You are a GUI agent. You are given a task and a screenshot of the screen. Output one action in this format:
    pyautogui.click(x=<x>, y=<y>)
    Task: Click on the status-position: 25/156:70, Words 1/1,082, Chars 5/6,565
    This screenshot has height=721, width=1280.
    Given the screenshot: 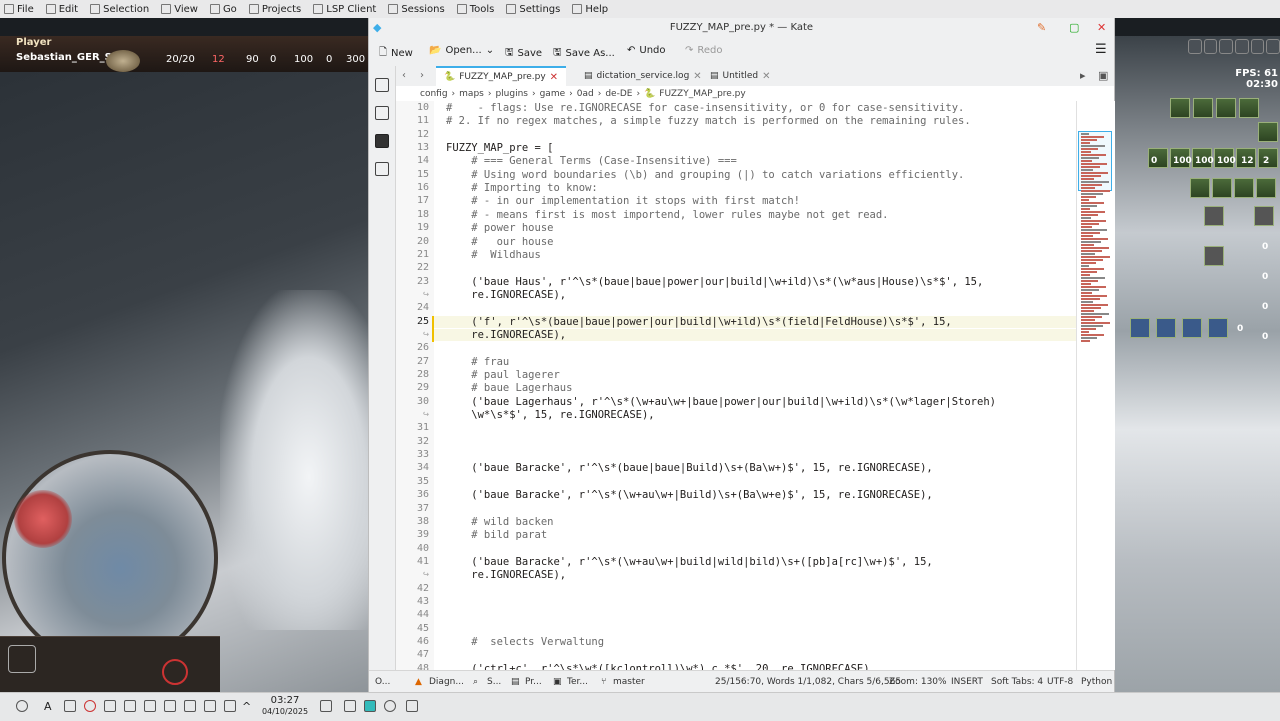 What is the action you would take?
    pyautogui.click(x=808, y=682)
    